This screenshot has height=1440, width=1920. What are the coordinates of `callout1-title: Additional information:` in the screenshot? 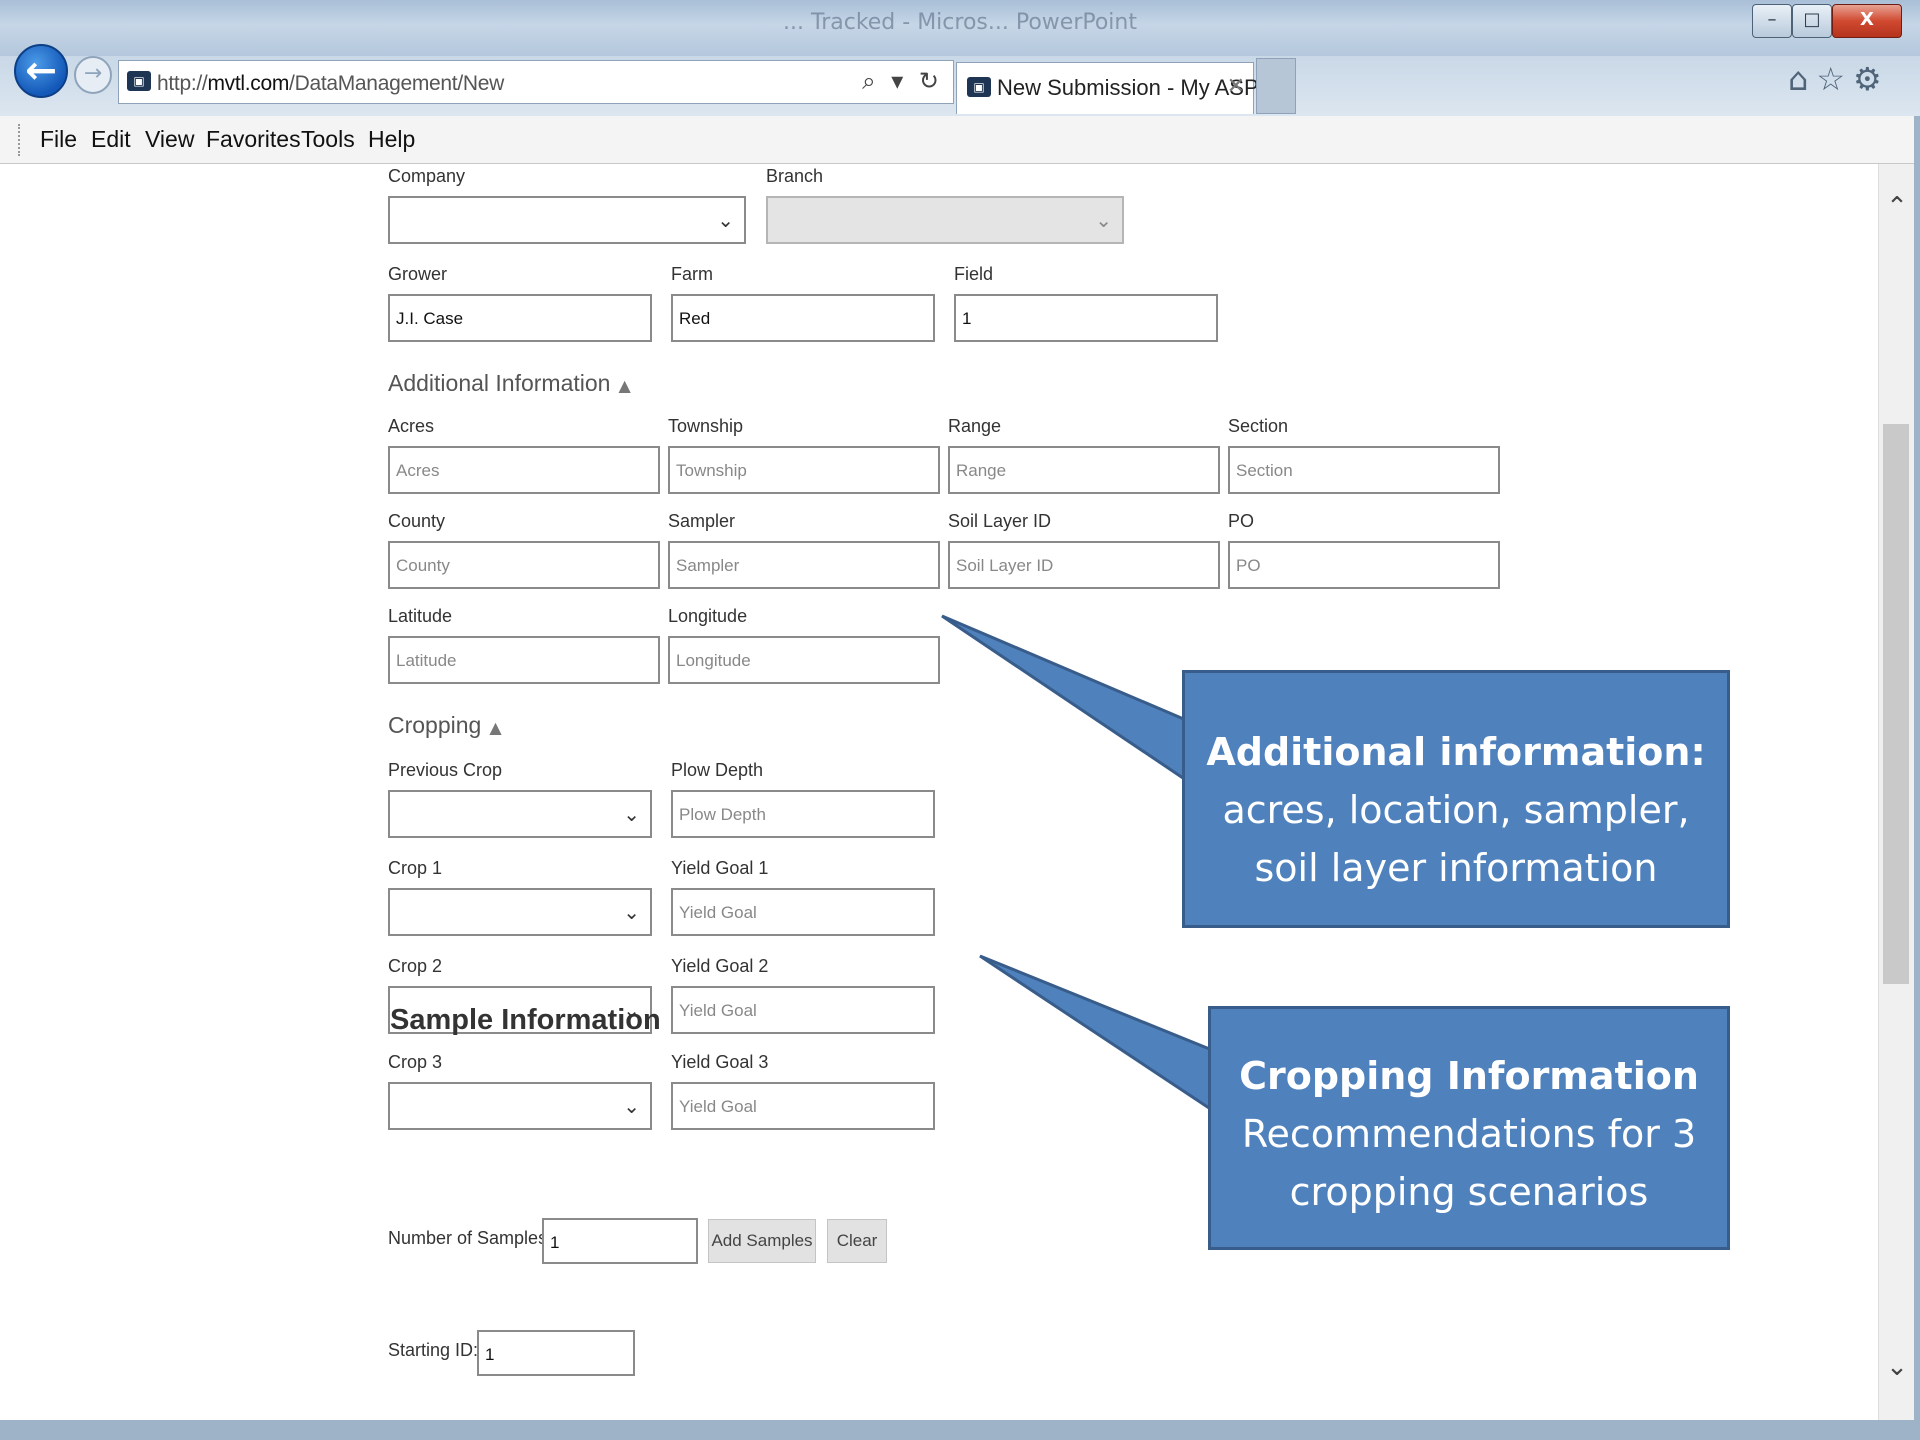 It's located at (1456, 752).